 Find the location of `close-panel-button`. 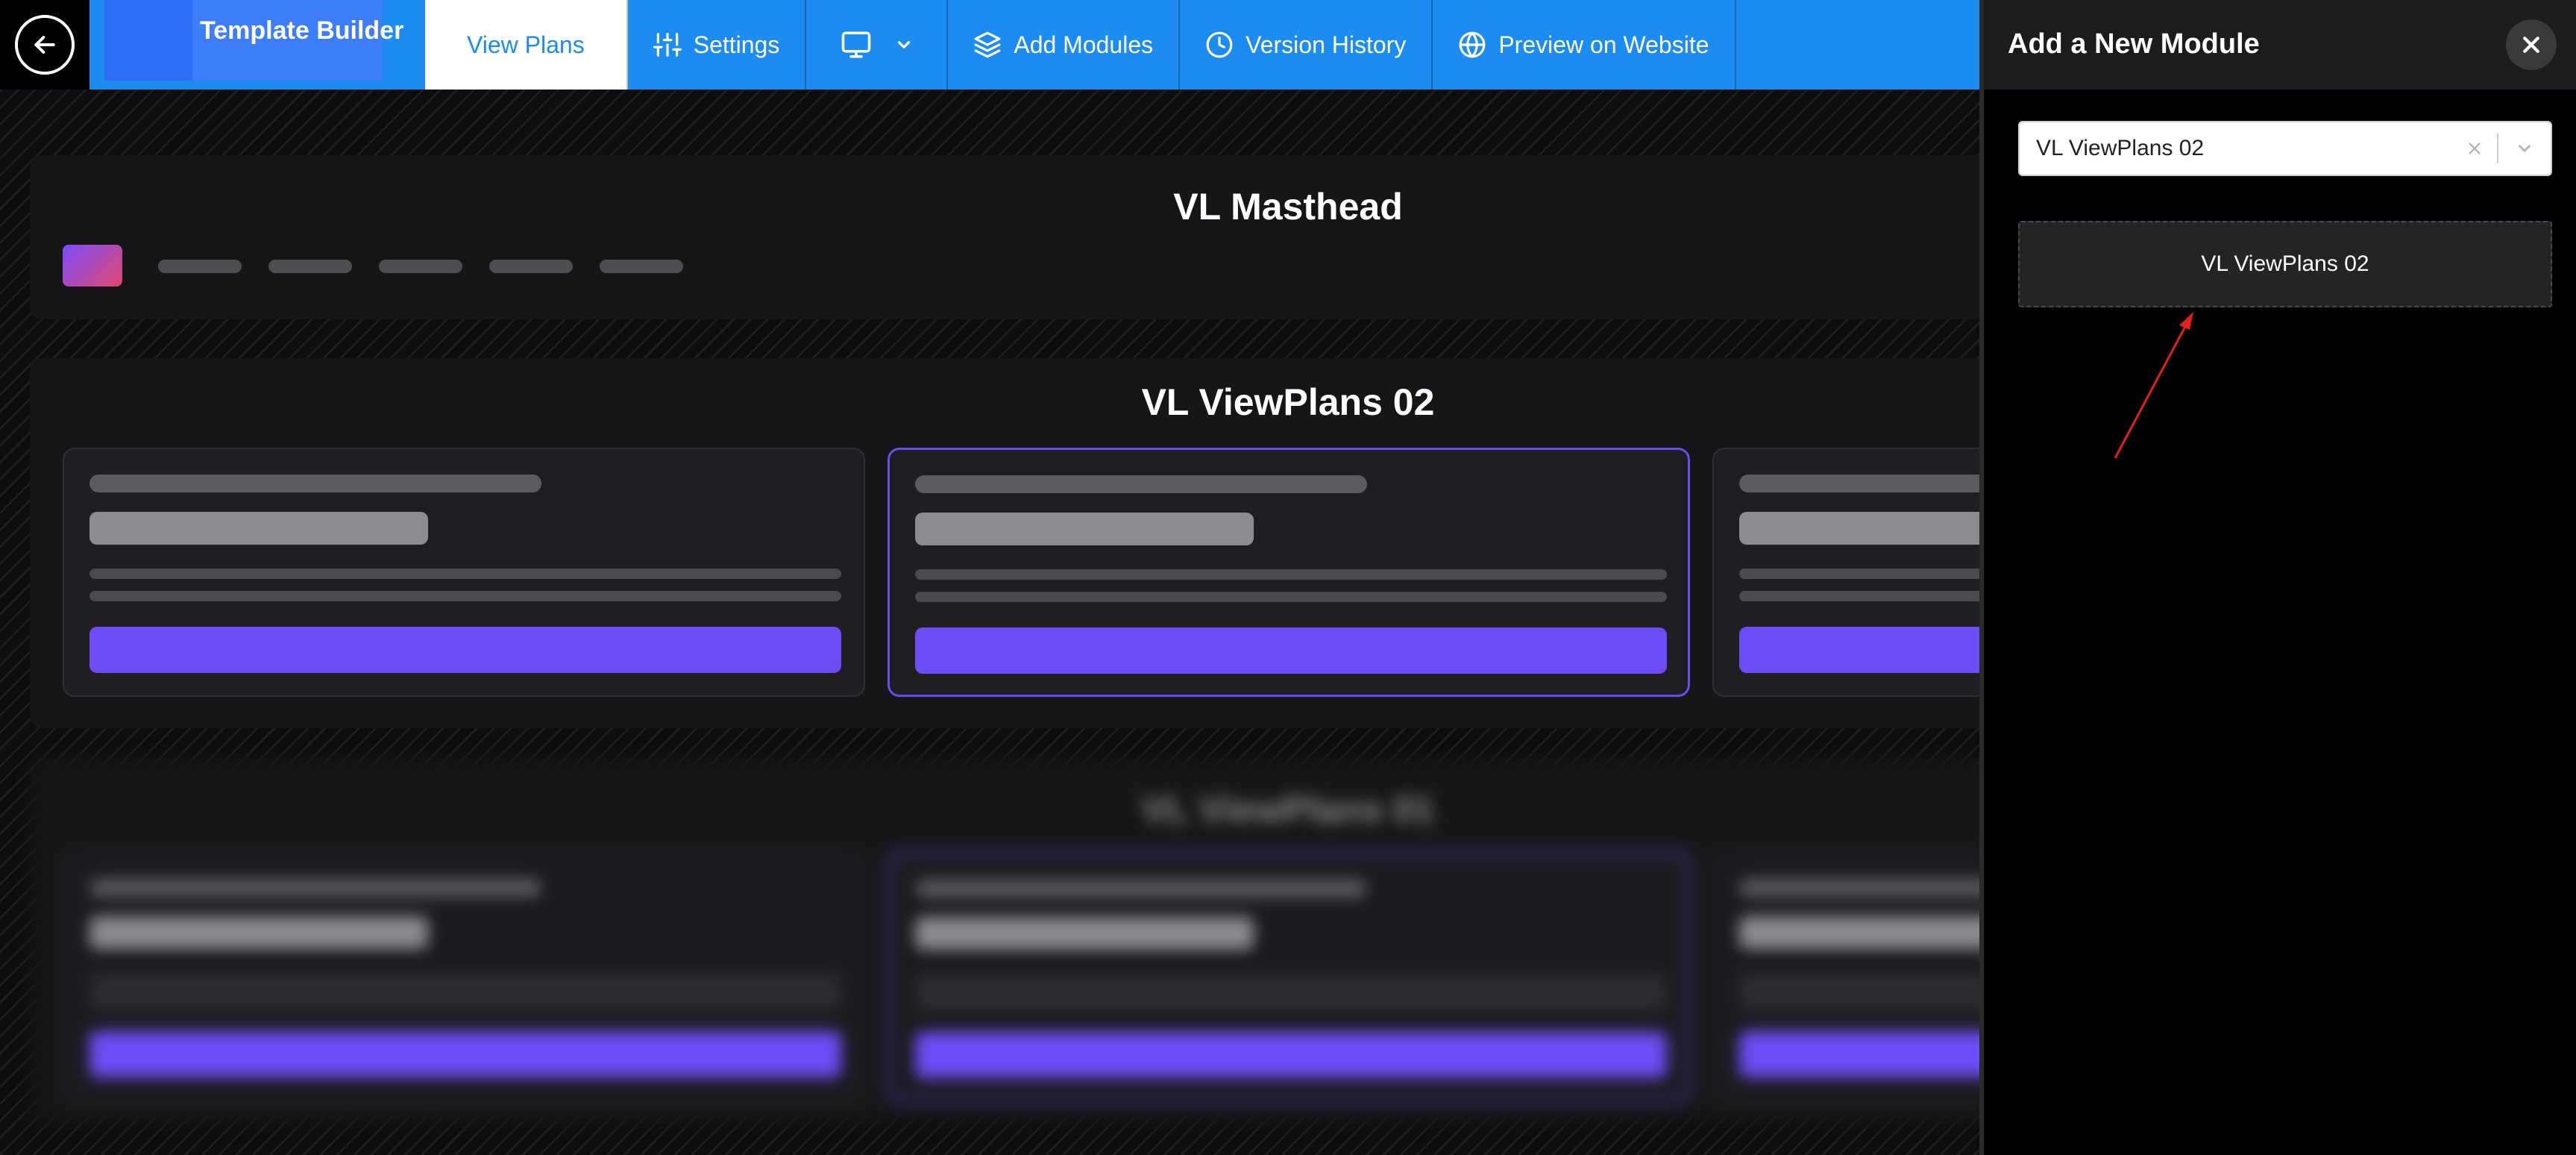

close-panel-button is located at coordinates (2532, 44).